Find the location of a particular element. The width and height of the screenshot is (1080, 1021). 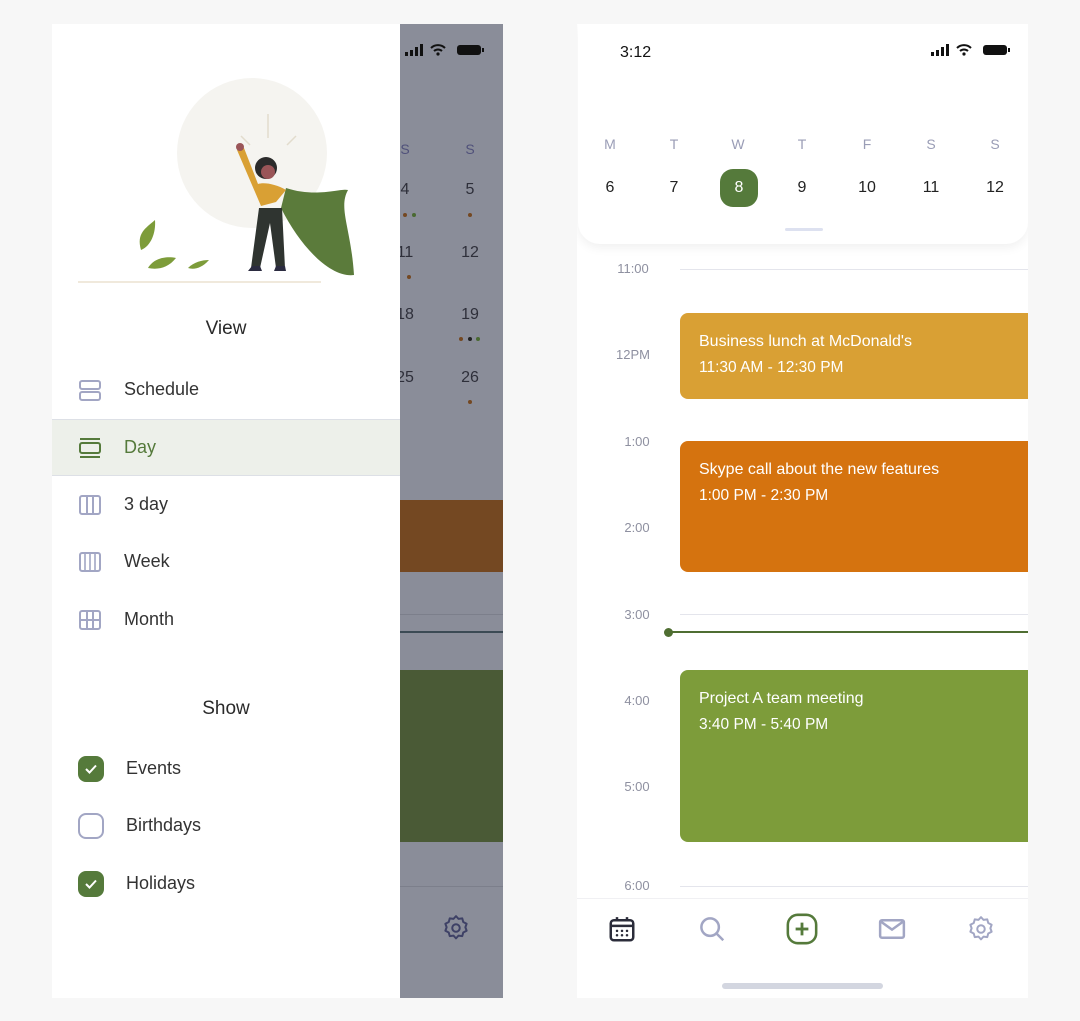

view-item-day: Day is located at coordinates (226, 447).